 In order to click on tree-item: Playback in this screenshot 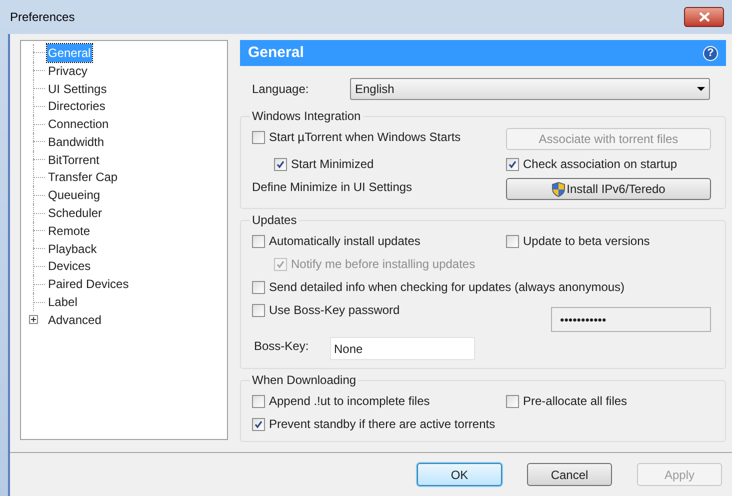, I will do `click(72, 249)`.